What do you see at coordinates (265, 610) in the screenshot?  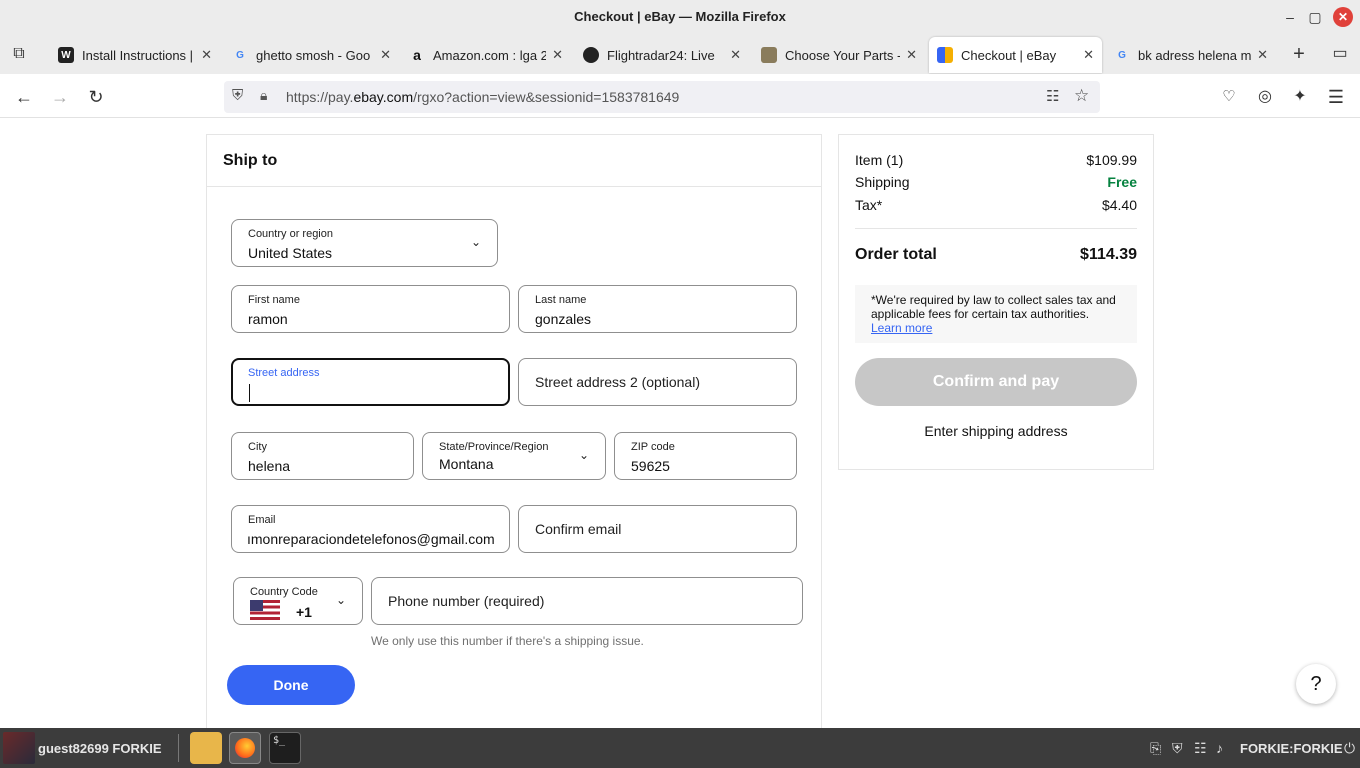 I see `us-flag-icon` at bounding box center [265, 610].